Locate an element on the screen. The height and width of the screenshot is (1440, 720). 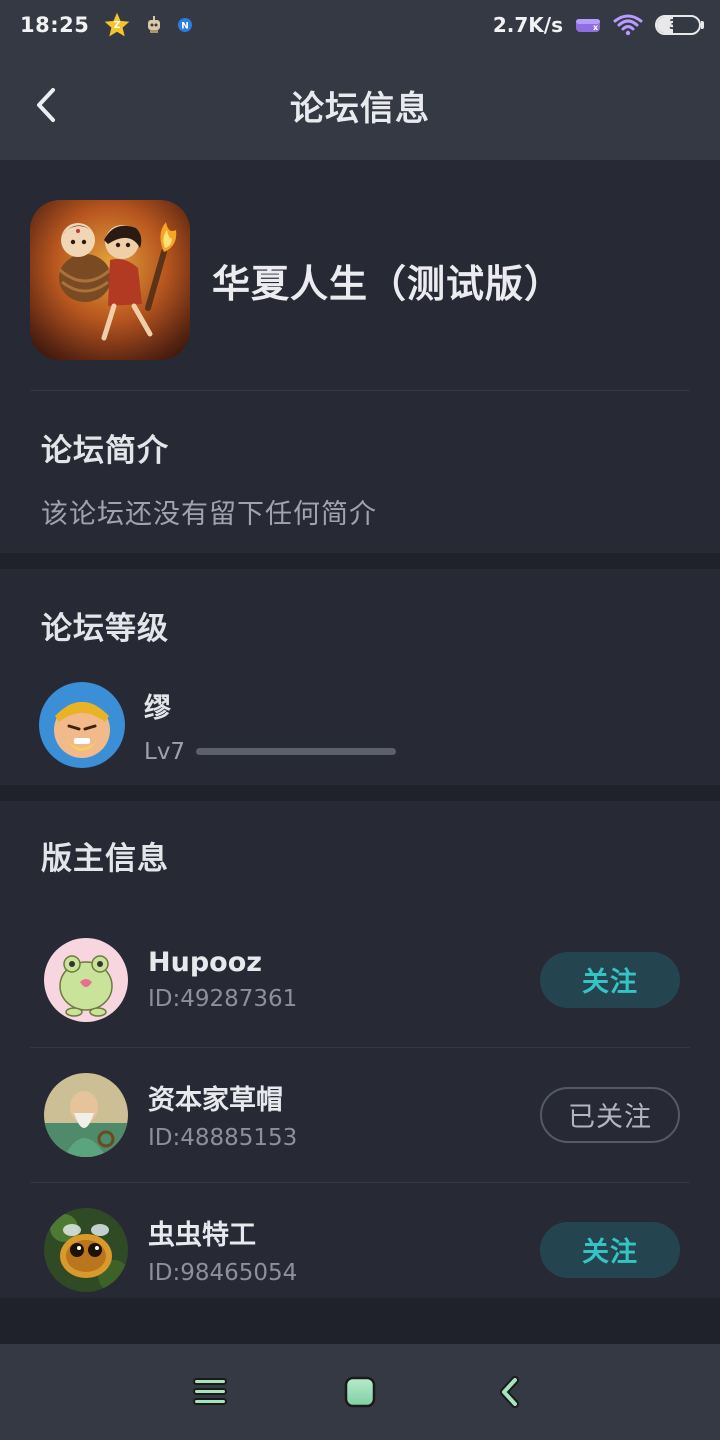
menu-icon is located at coordinates (210, 1391).